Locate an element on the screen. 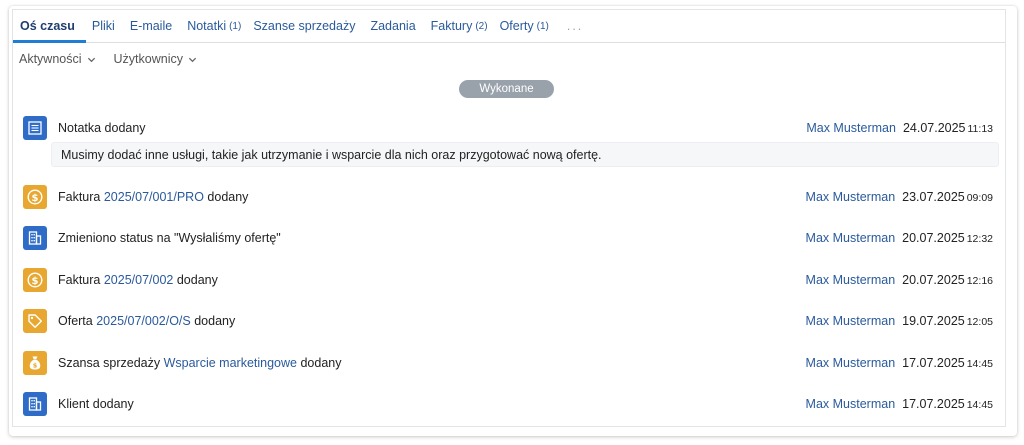 The height and width of the screenshot is (445, 1024). description-text: Zmieniono status na "Wysłaliśmy ofertę" is located at coordinates (169, 238).